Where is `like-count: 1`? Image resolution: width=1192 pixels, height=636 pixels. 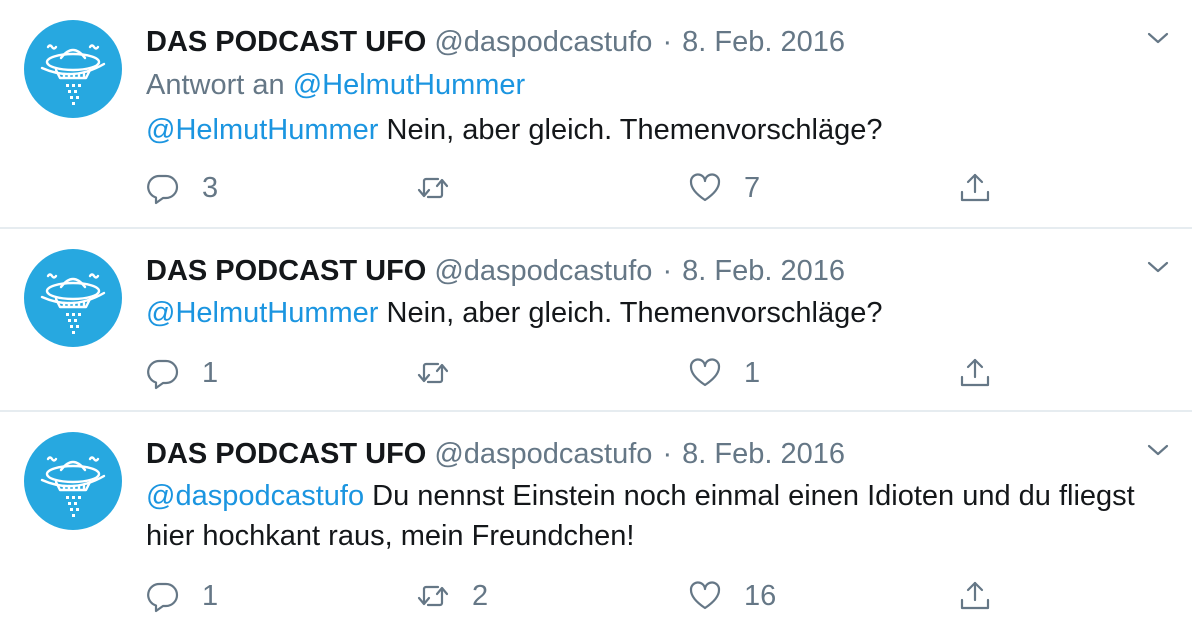 like-count: 1 is located at coordinates (752, 372).